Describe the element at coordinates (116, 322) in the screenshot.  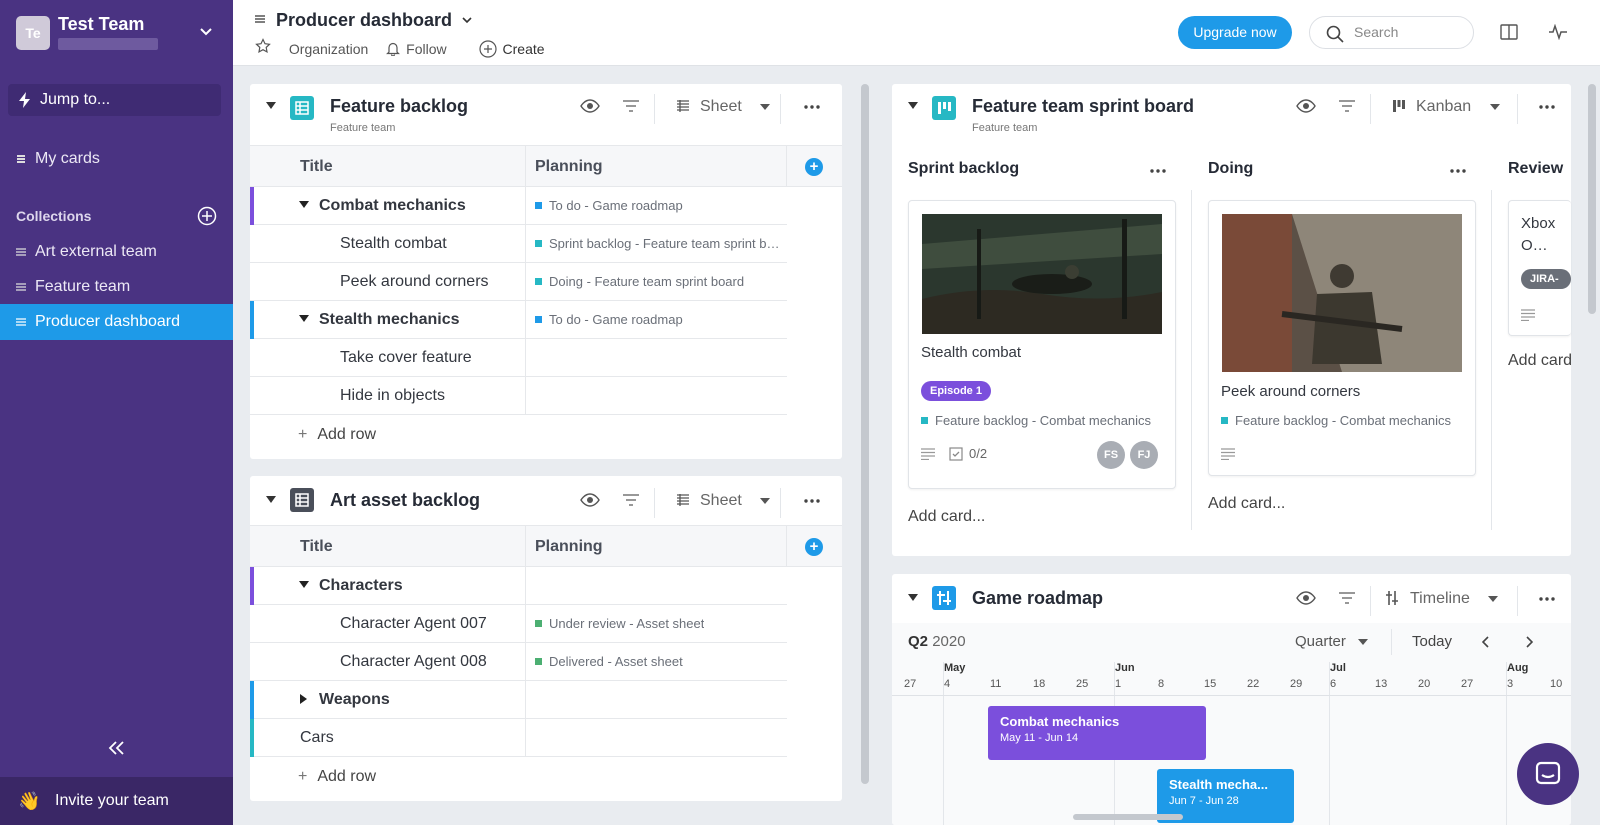
I see `sidebar-item-producer-dashboard: Producer dashboard` at that location.